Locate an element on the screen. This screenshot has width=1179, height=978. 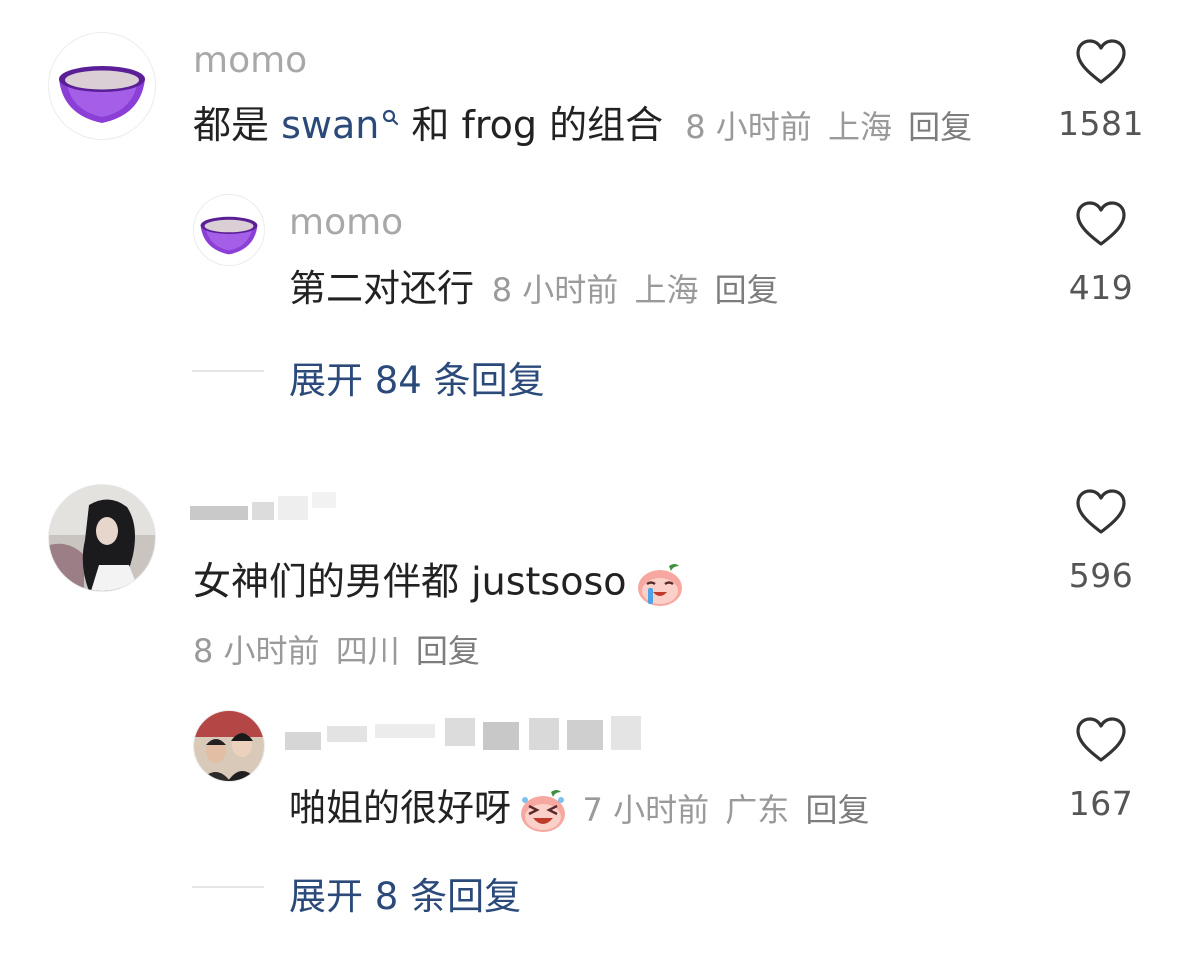
two-people-photo-icon is located at coordinates (229, 746).